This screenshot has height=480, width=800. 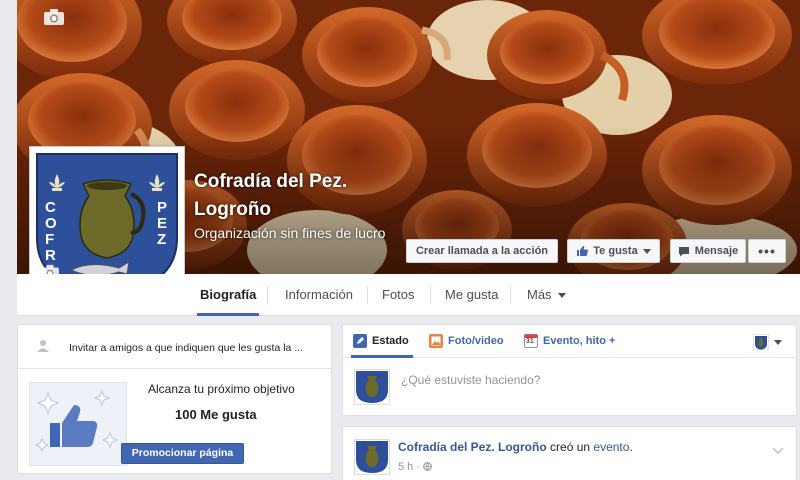 I want to click on photo-icon, so click(x=436, y=341).